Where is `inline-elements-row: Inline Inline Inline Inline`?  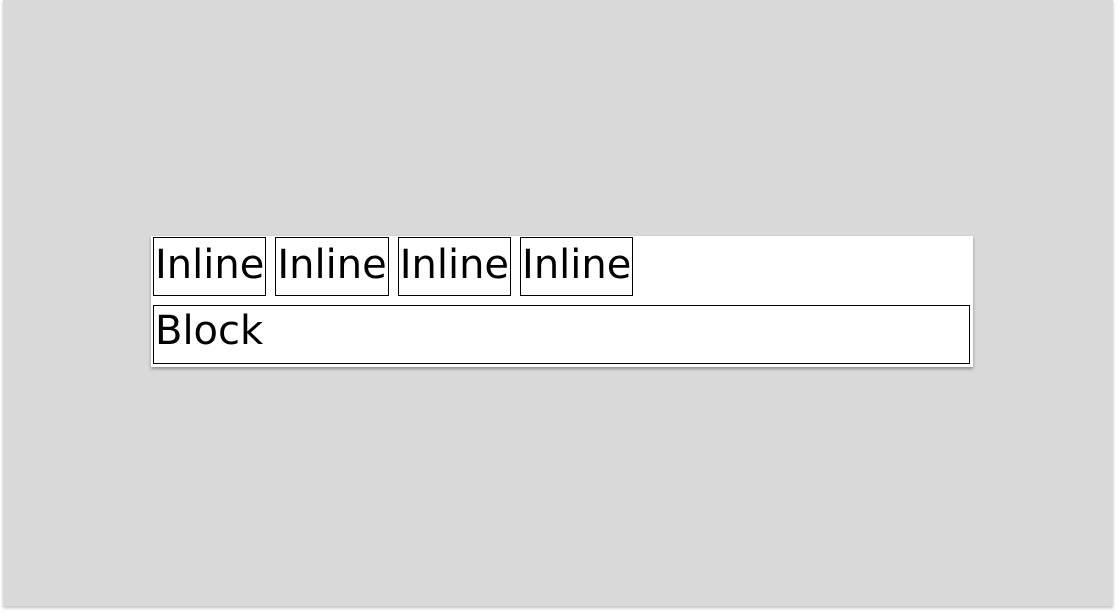
inline-elements-row: Inline Inline Inline Inline is located at coordinates (393, 267).